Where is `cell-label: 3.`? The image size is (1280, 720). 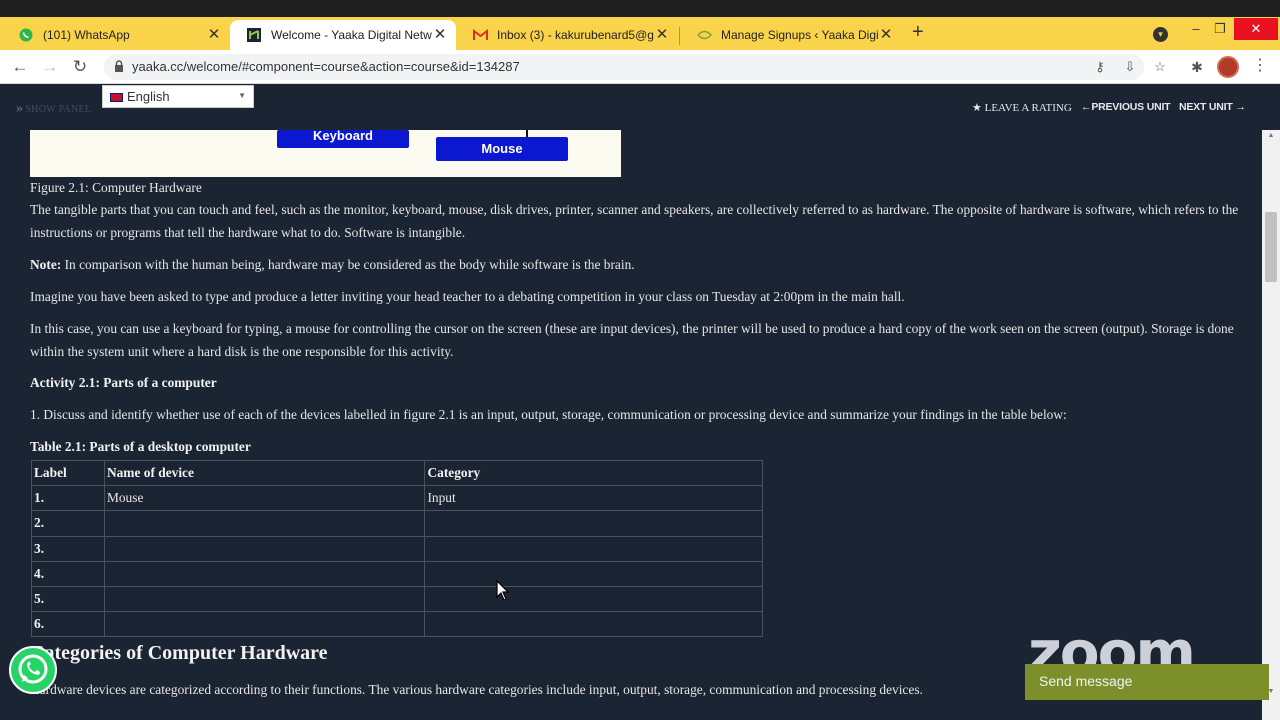 cell-label: 3. is located at coordinates (68, 548).